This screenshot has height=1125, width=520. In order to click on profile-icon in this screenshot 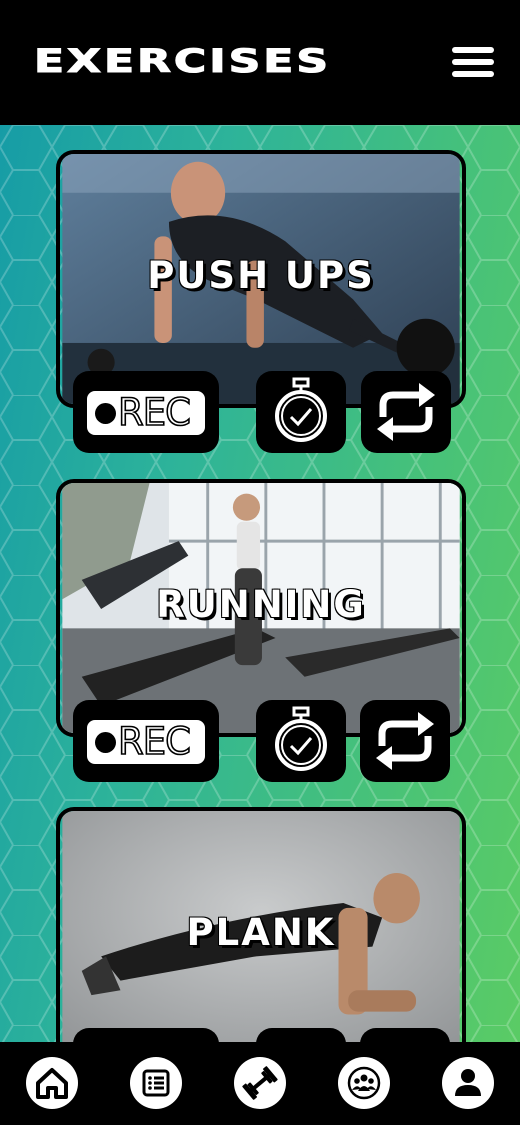, I will do `click(468, 1082)`.